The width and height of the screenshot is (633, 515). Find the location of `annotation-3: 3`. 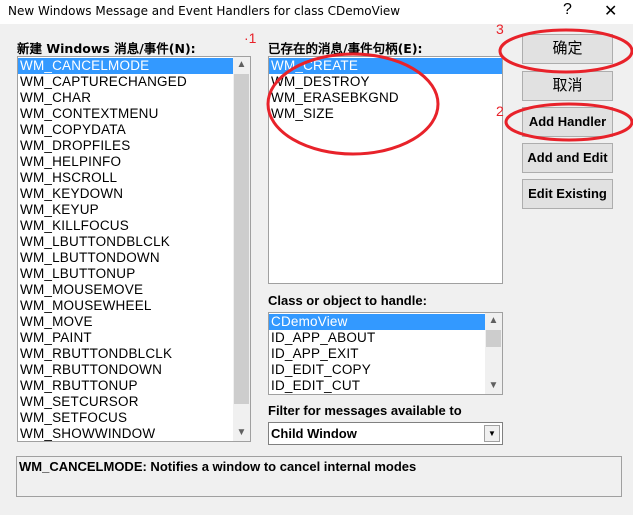

annotation-3: 3 is located at coordinates (500, 29).